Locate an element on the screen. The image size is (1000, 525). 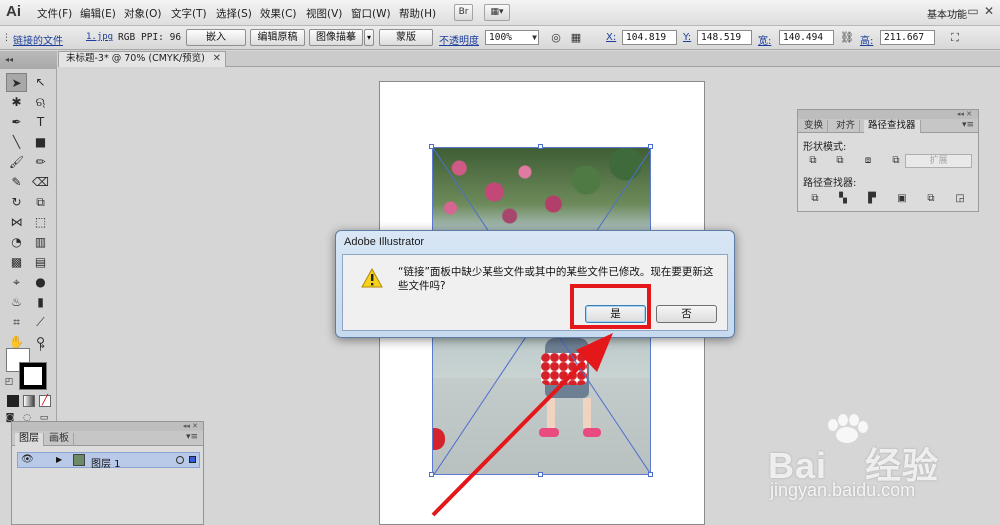
tab-artboards: 画板 is located at coordinates (59, 439).